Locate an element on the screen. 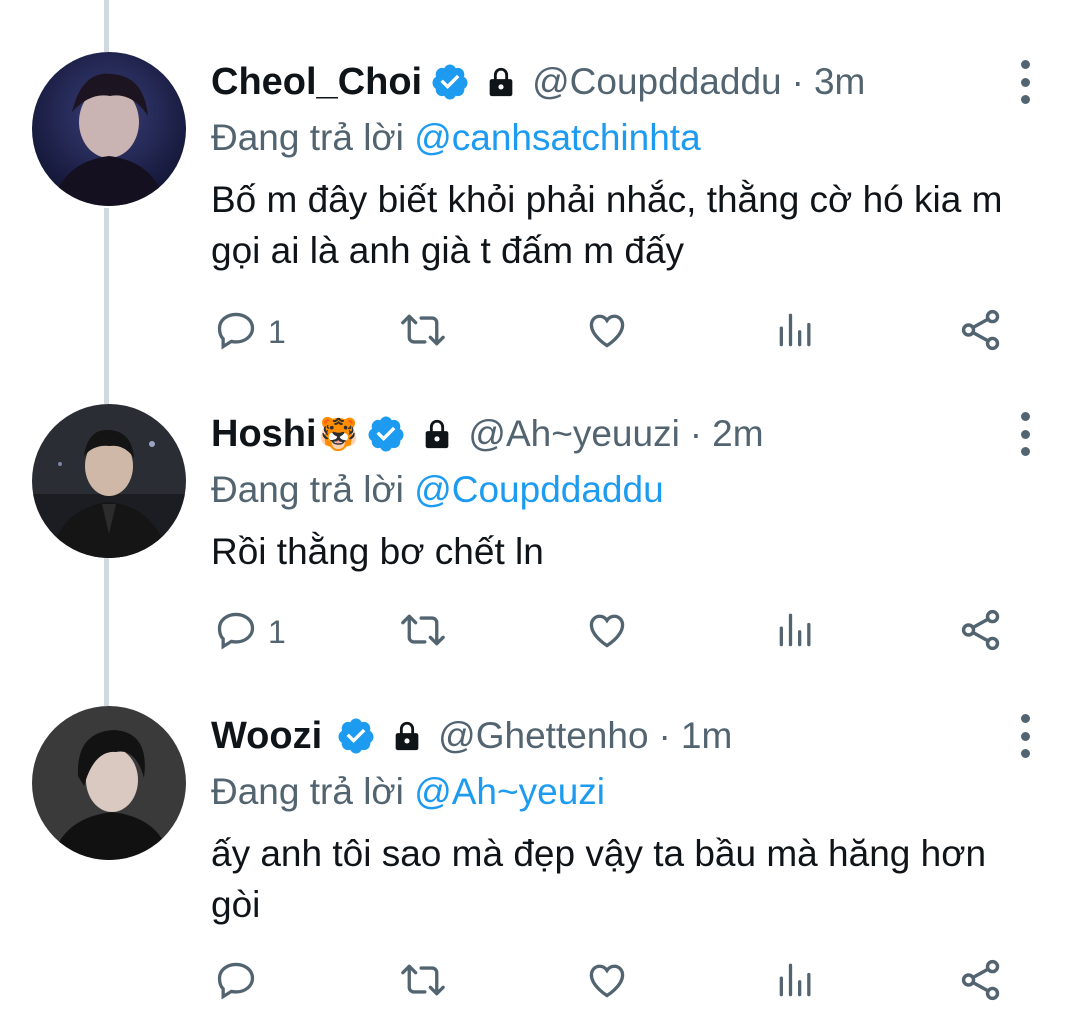 This screenshot has width=1080, height=1012. timestamp: 3m is located at coordinates (839, 82).